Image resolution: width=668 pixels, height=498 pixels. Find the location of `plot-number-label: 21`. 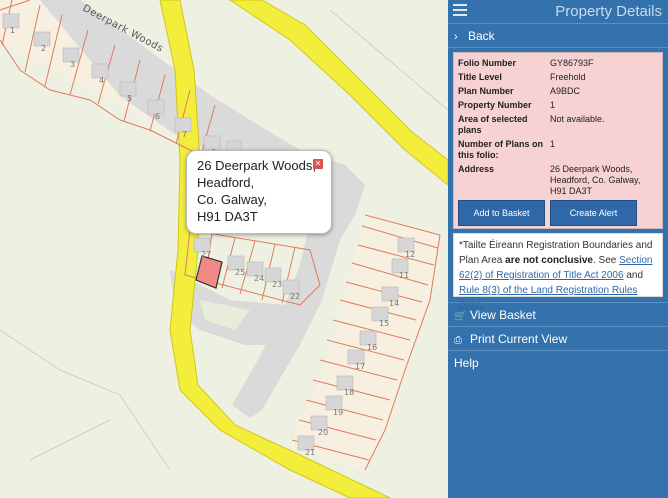

plot-number-label: 21 is located at coordinates (310, 452).